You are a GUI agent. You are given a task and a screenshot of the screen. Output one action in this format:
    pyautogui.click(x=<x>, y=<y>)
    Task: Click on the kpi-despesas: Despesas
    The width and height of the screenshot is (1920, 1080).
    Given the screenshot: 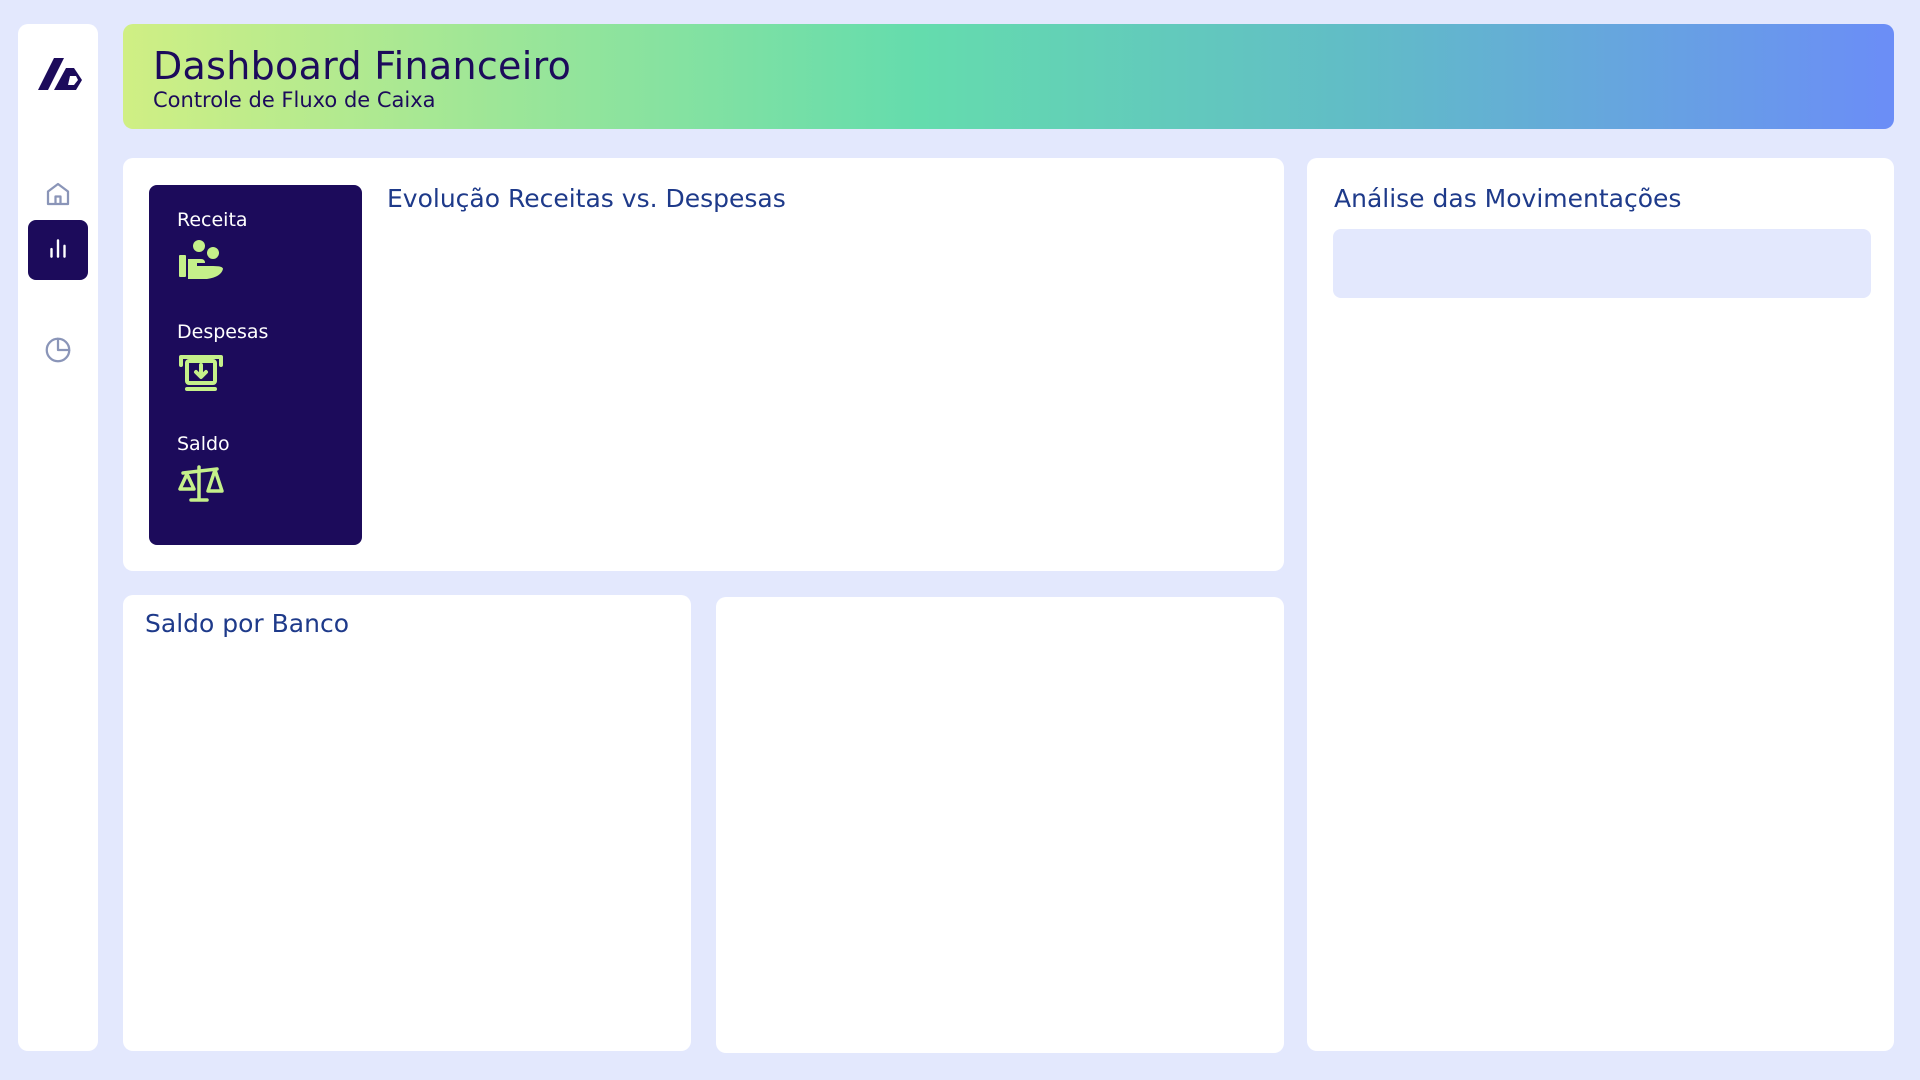 What is the action you would take?
    pyautogui.click(x=222, y=357)
    